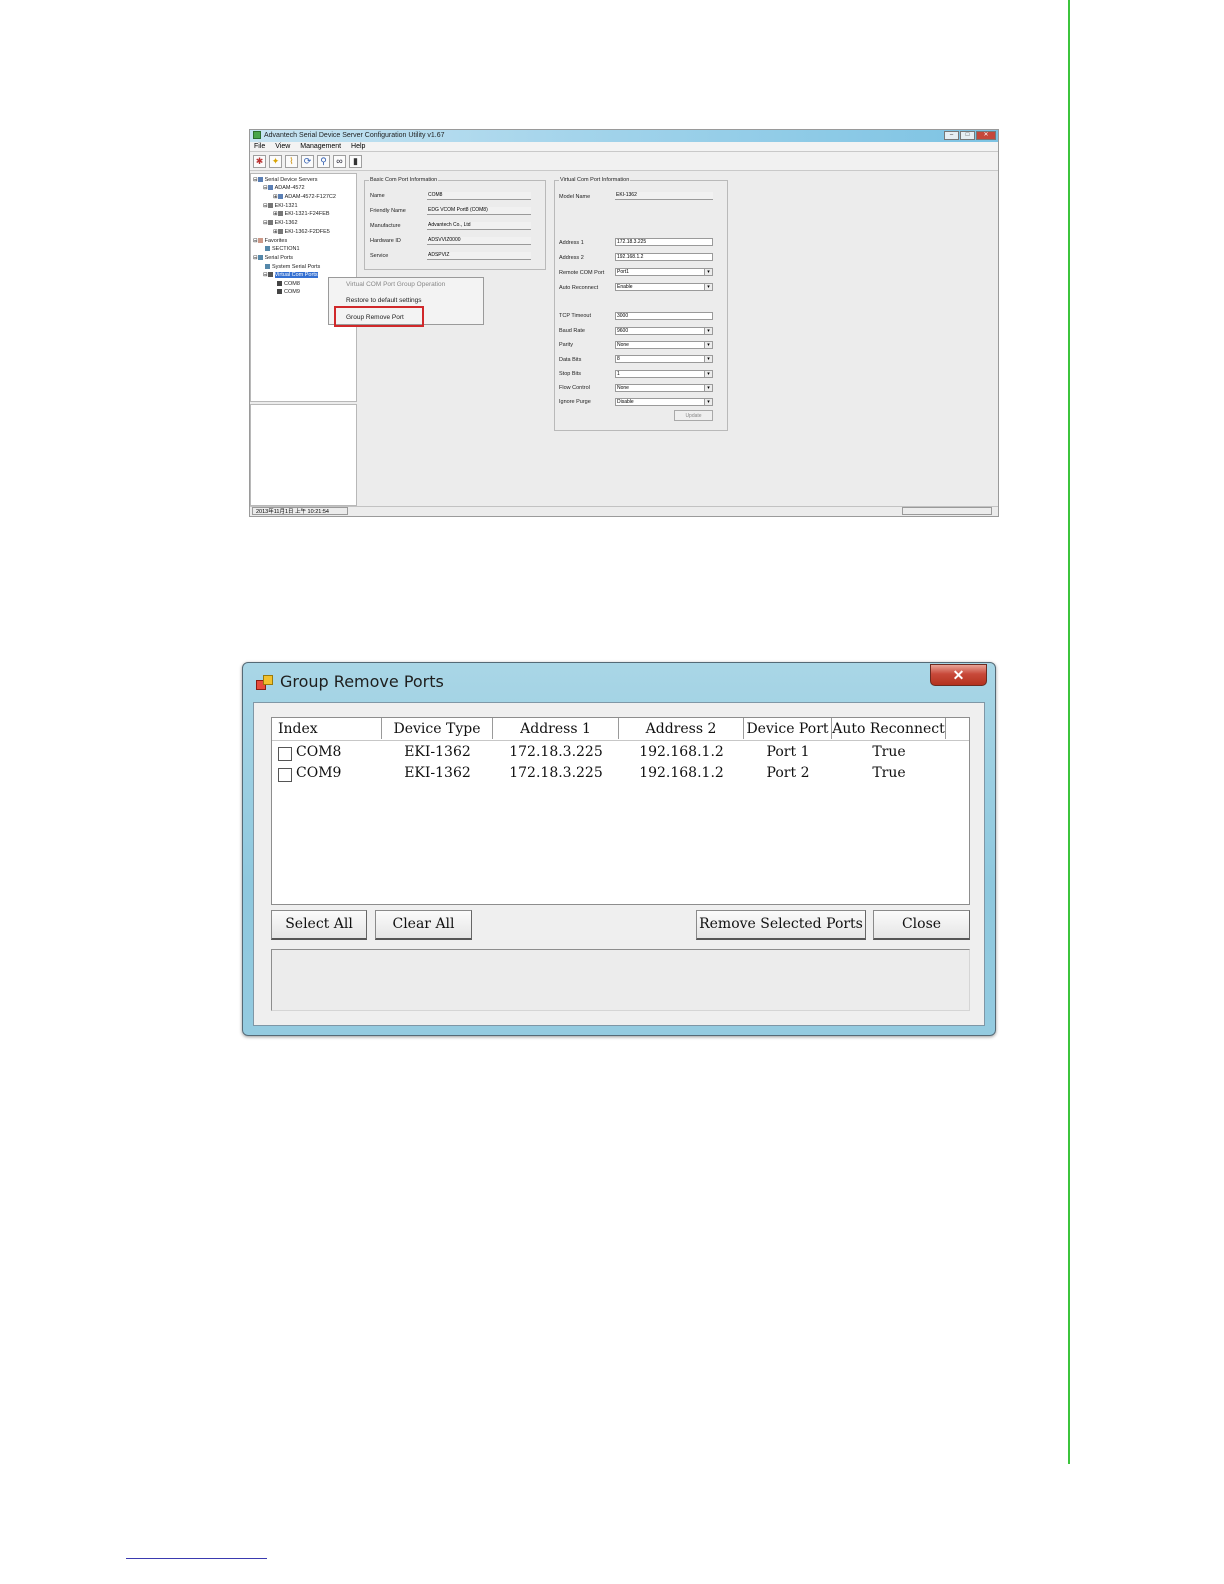 This screenshot has height=1584, width=1224. I want to click on minimize-button: –, so click(951, 135).